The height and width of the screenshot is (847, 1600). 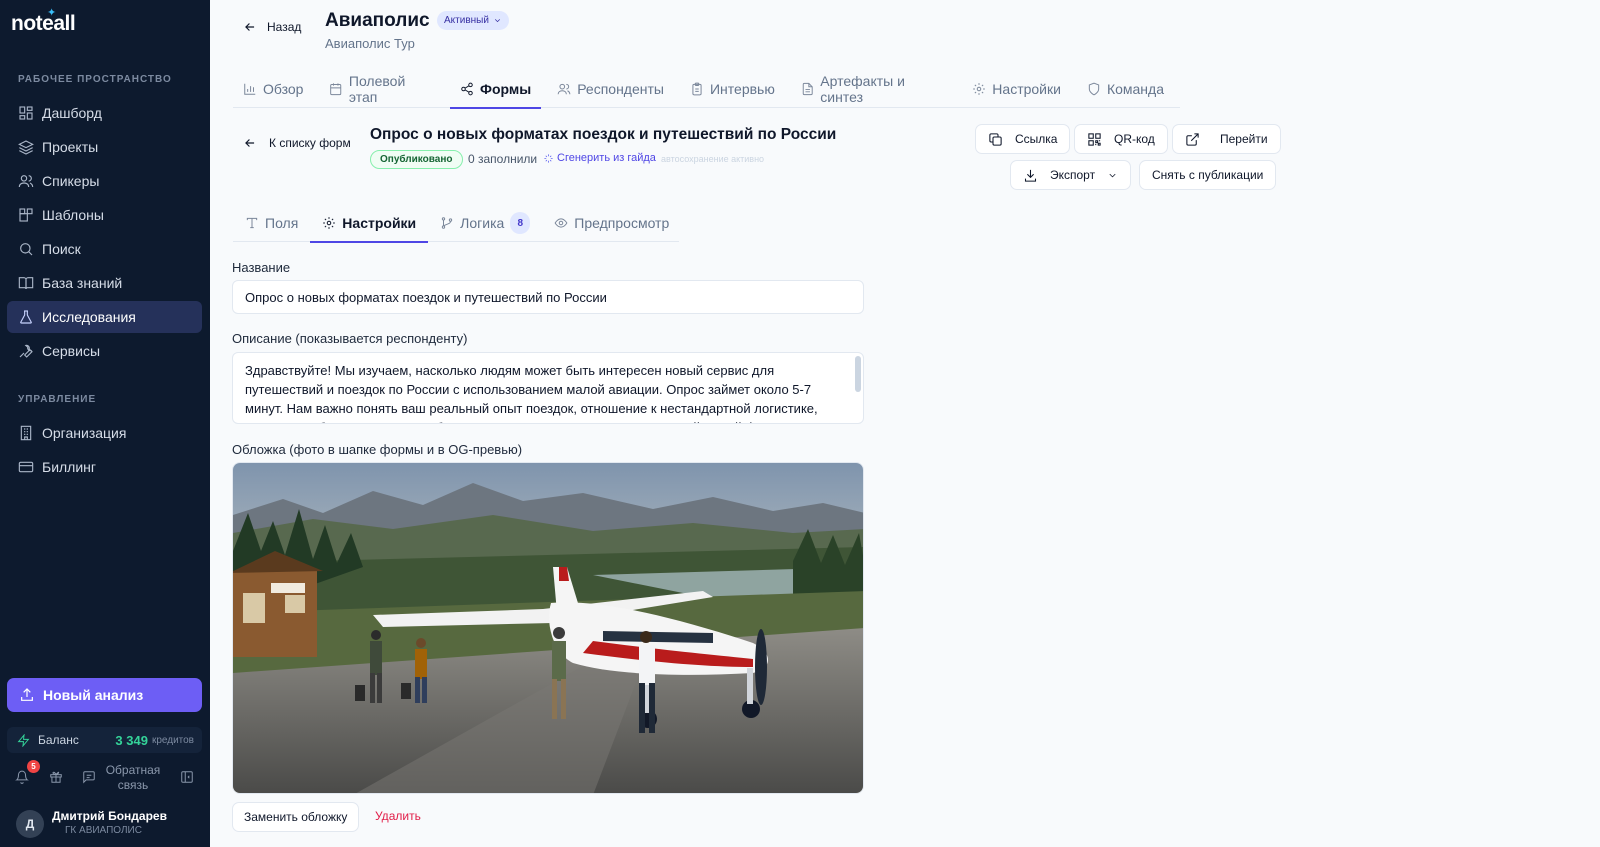 I want to click on sidebar-item-search: Поиск, so click(x=104, y=249).